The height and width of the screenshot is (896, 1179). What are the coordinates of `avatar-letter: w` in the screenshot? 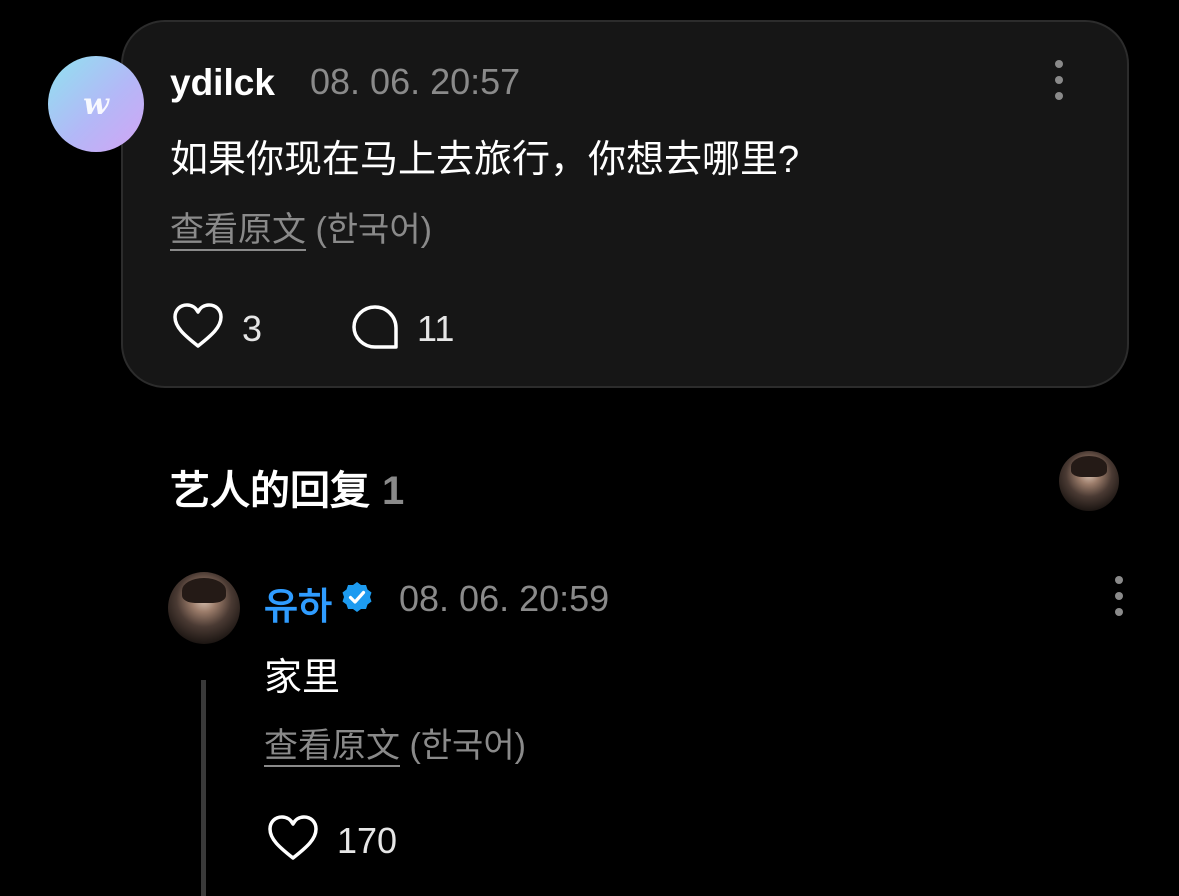 It's located at (96, 104).